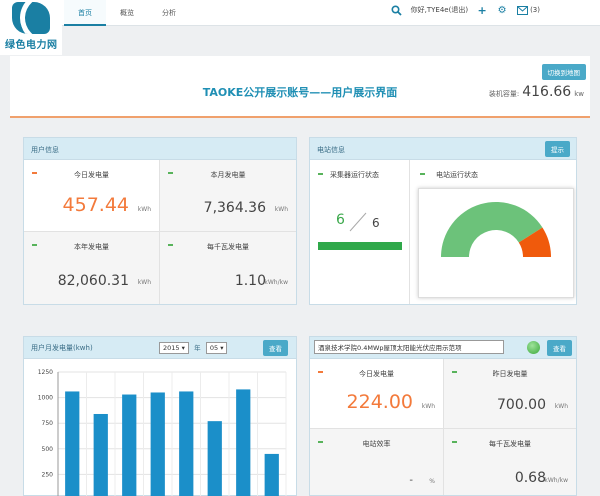 Image resolution: width=600 pixels, height=496 pixels. I want to click on add-icon: +, so click(482, 10).